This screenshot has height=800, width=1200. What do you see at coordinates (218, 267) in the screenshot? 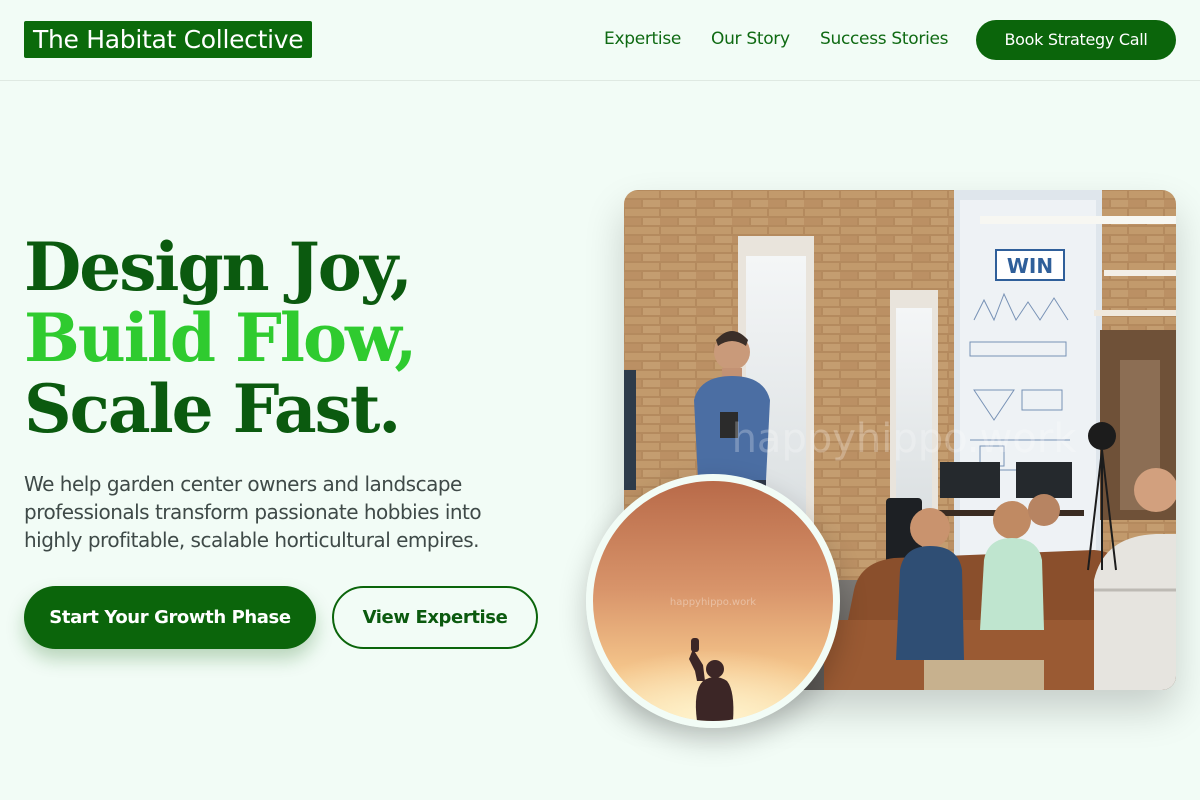
I see `headline-line-1: Design Joy,` at bounding box center [218, 267].